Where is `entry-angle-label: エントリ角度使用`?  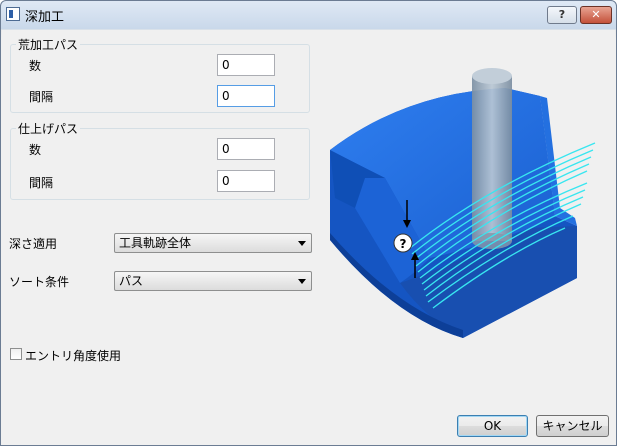 entry-angle-label: エントリ角度使用 is located at coordinates (73, 355).